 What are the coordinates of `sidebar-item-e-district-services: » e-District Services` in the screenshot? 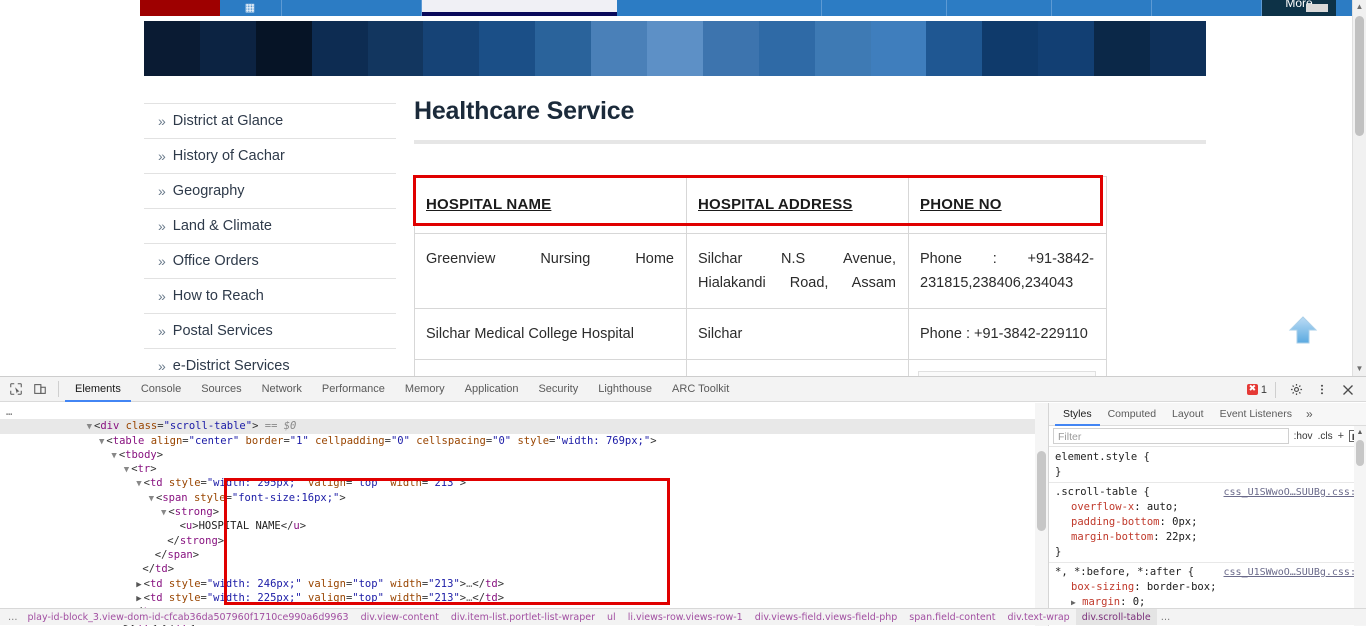 It's located at (270, 362).